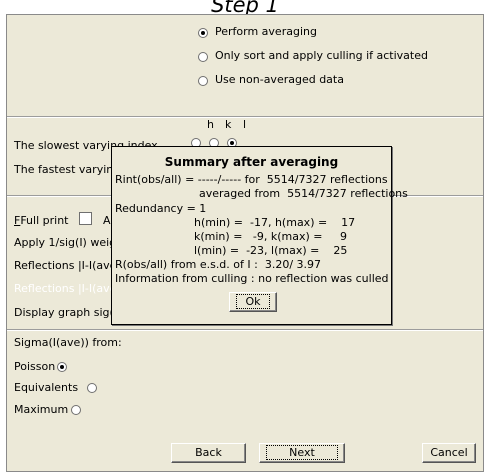 The width and height of the screenshot is (490, 473). I want to click on header-h: h, so click(210, 124).